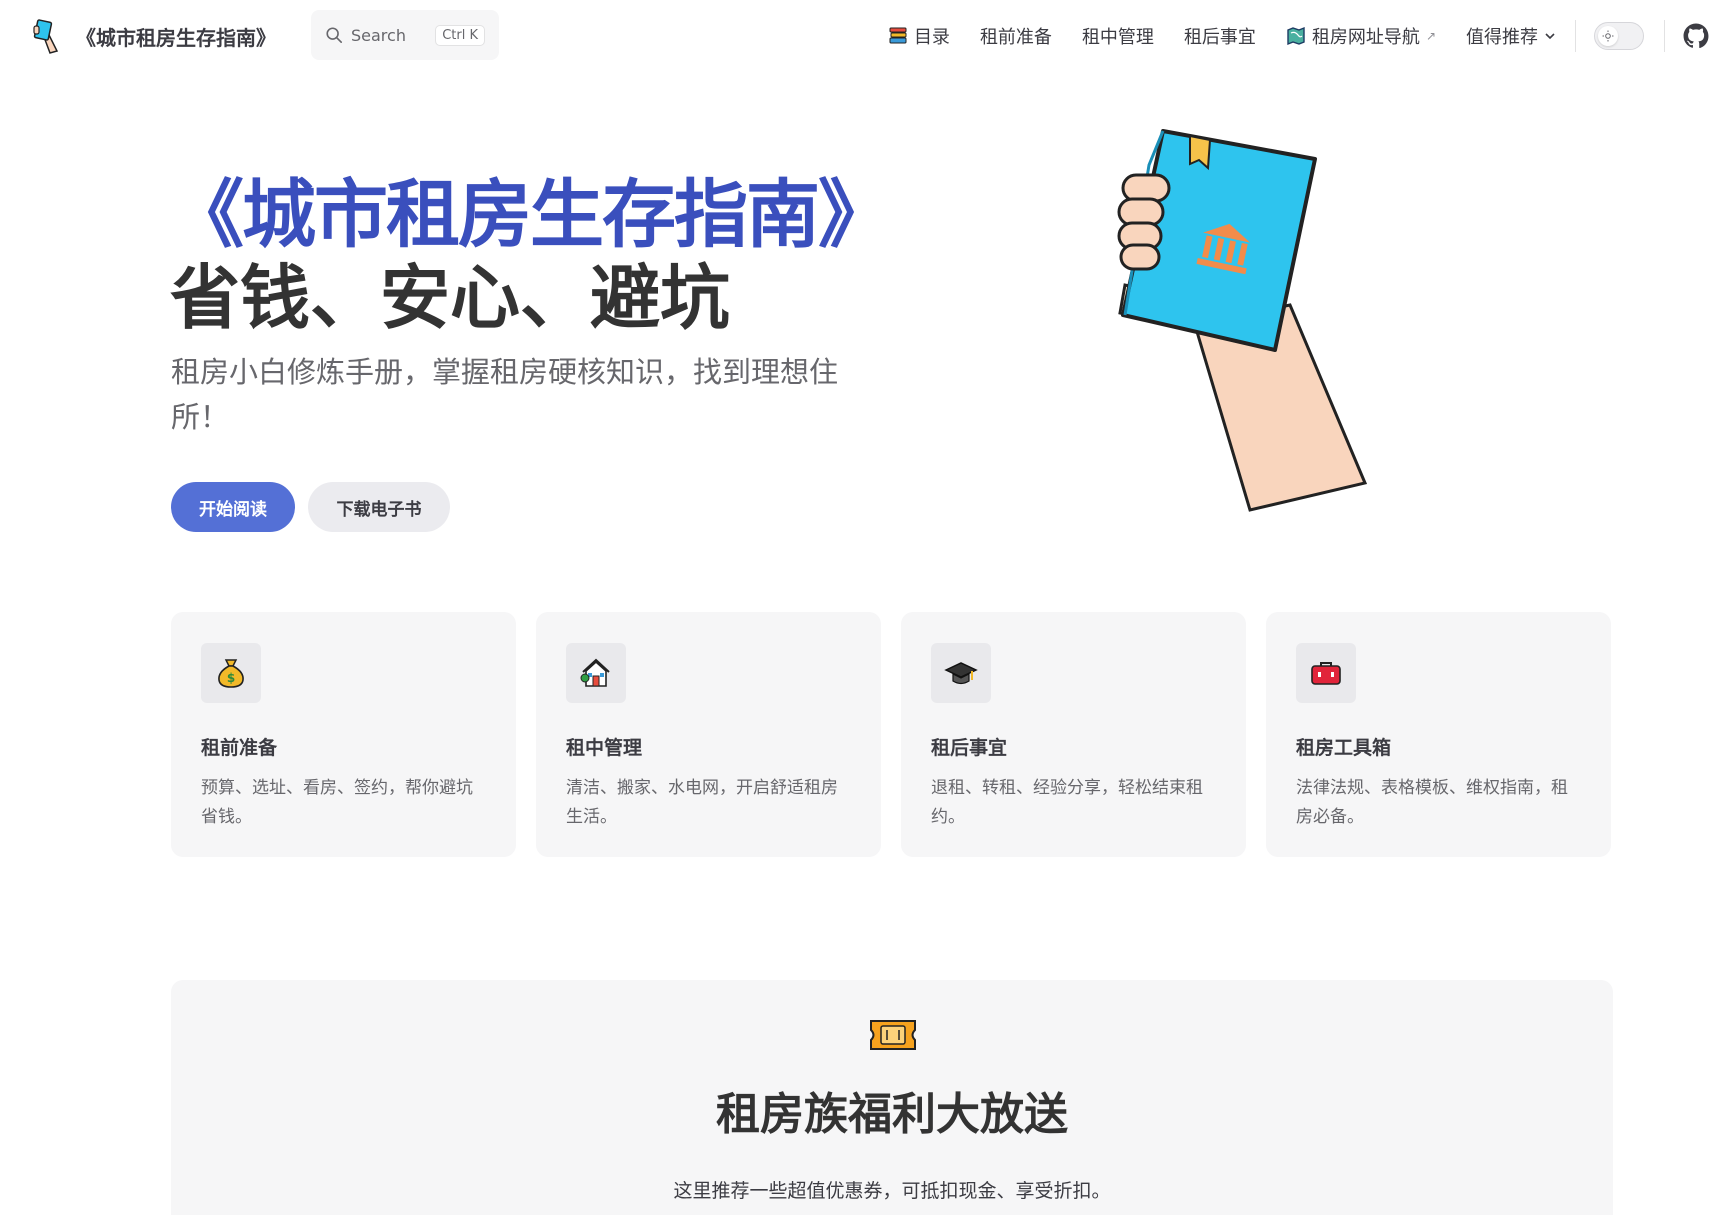  I want to click on nav-link-label: 目录, so click(931, 37).